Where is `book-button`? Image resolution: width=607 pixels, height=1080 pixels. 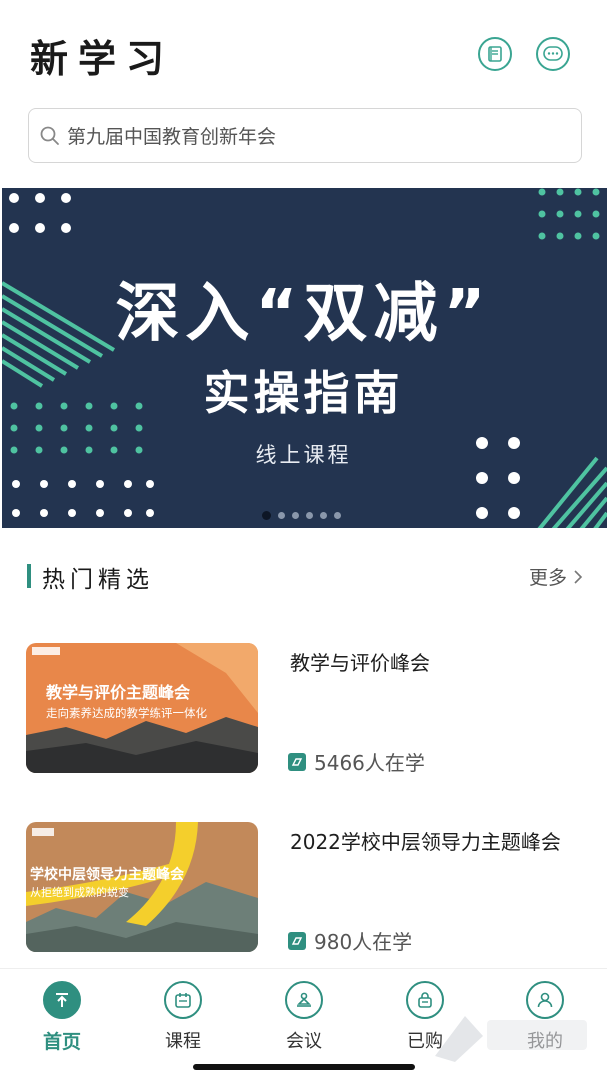 book-button is located at coordinates (495, 54).